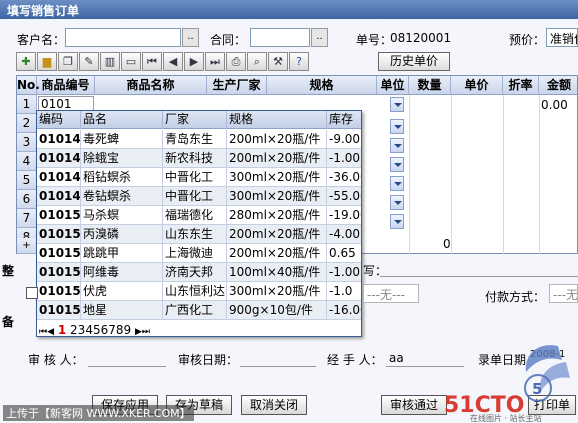  What do you see at coordinates (228, 40) in the screenshot?
I see `contract-label: 合同：` at bounding box center [228, 40].